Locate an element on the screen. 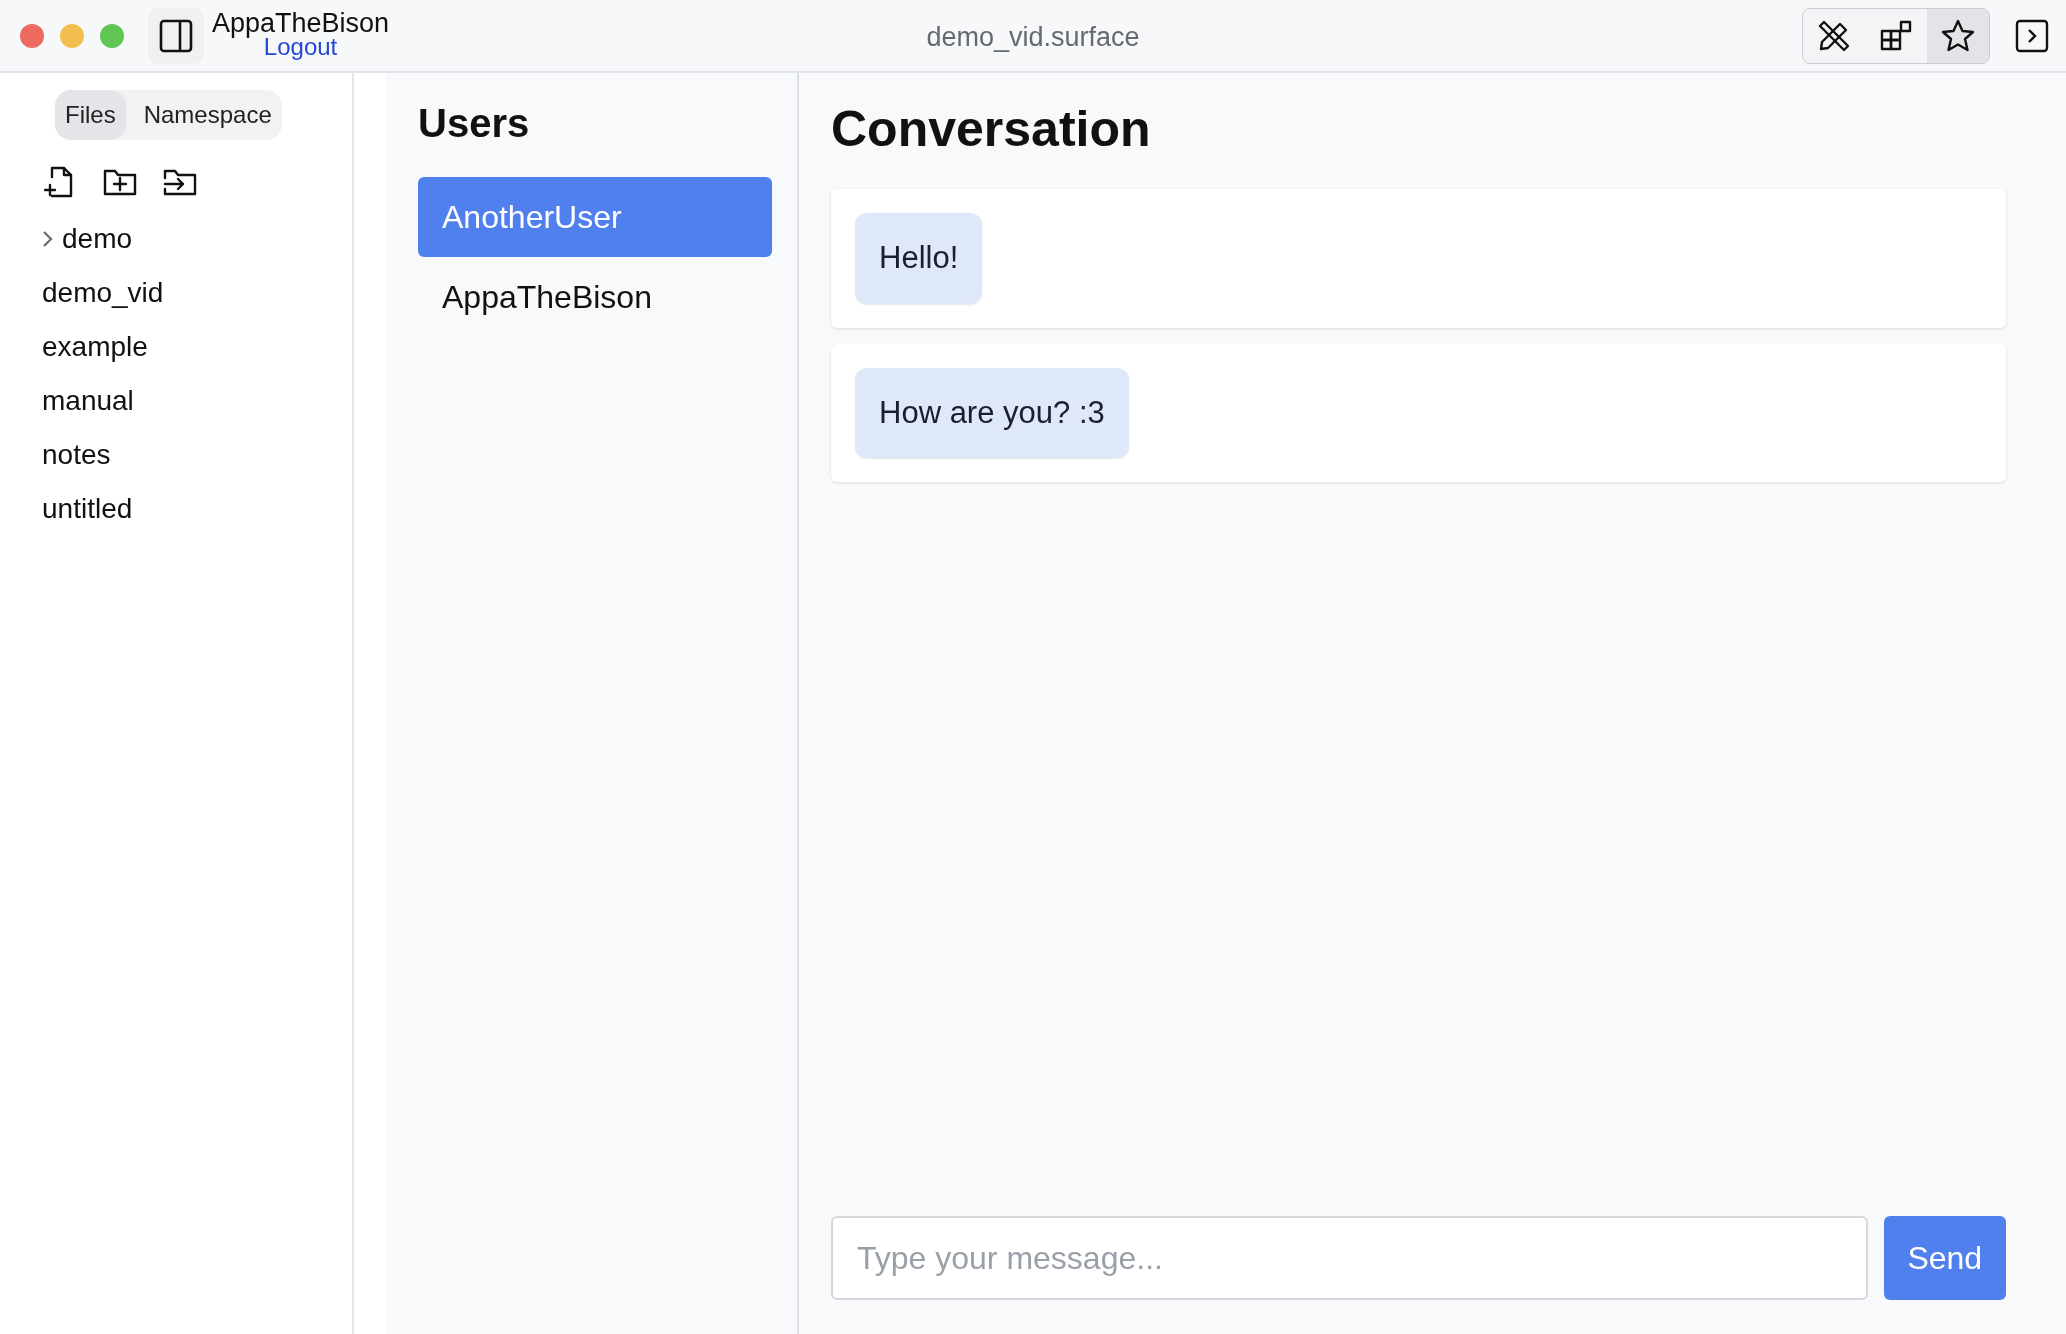 The width and height of the screenshot is (2066, 1334). message-bubble: Hello! is located at coordinates (919, 258).